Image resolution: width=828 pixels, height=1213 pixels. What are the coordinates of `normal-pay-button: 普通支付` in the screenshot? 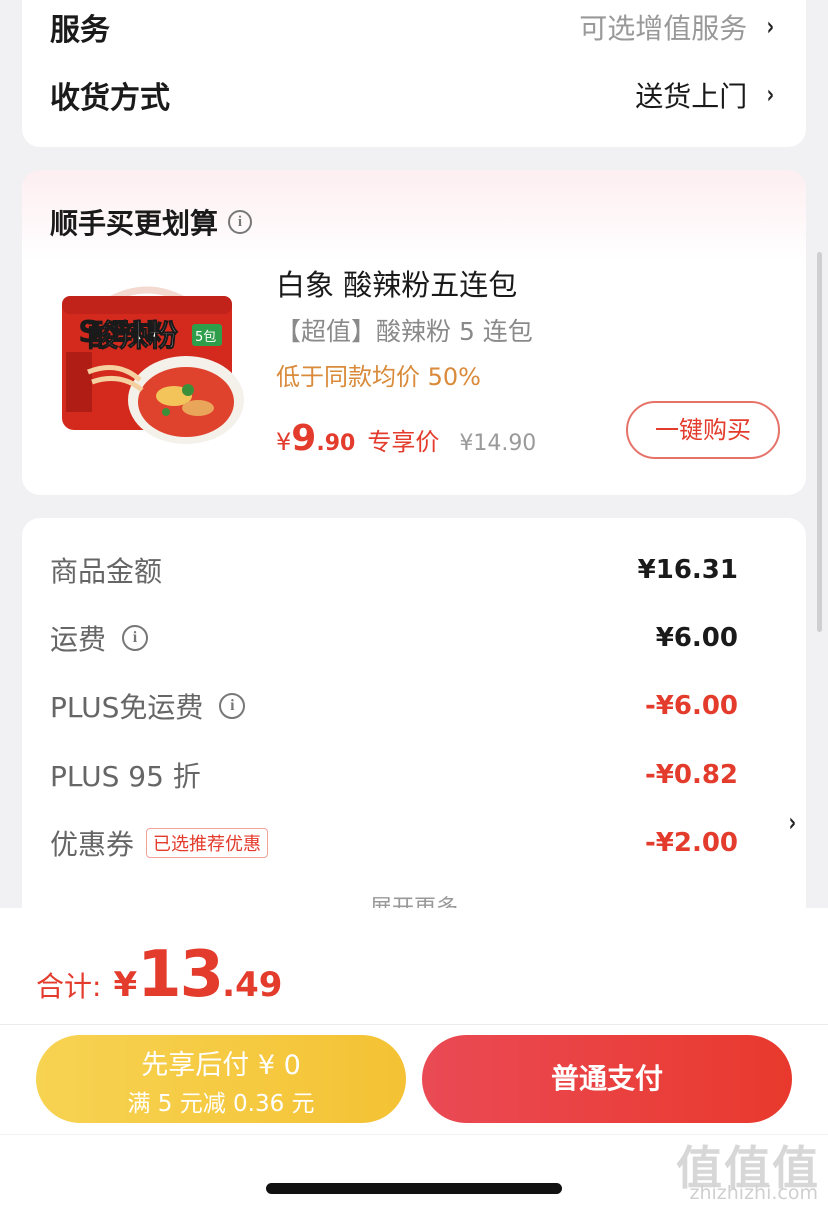 It's located at (607, 1079).